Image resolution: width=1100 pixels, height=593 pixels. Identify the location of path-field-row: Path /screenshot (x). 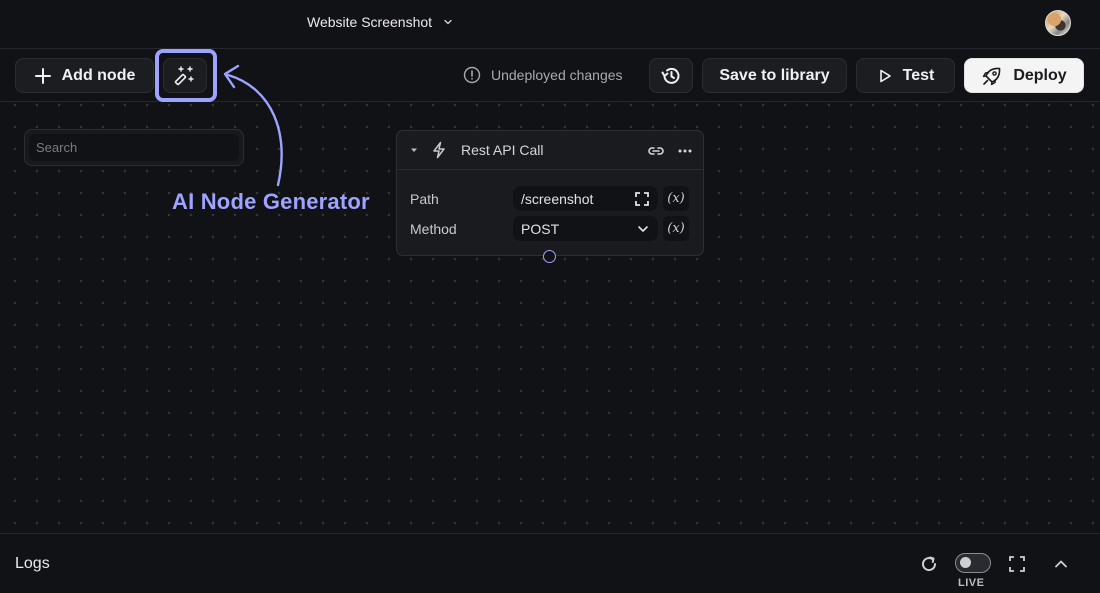
(549, 198).